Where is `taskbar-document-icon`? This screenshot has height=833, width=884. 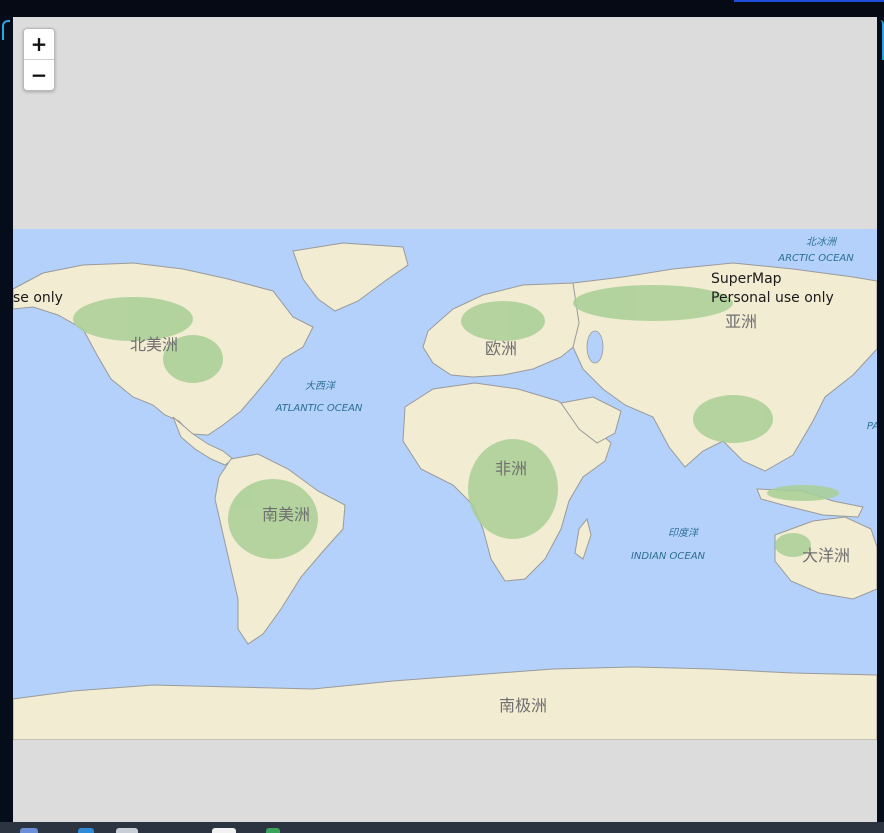
taskbar-document-icon is located at coordinates (224, 830).